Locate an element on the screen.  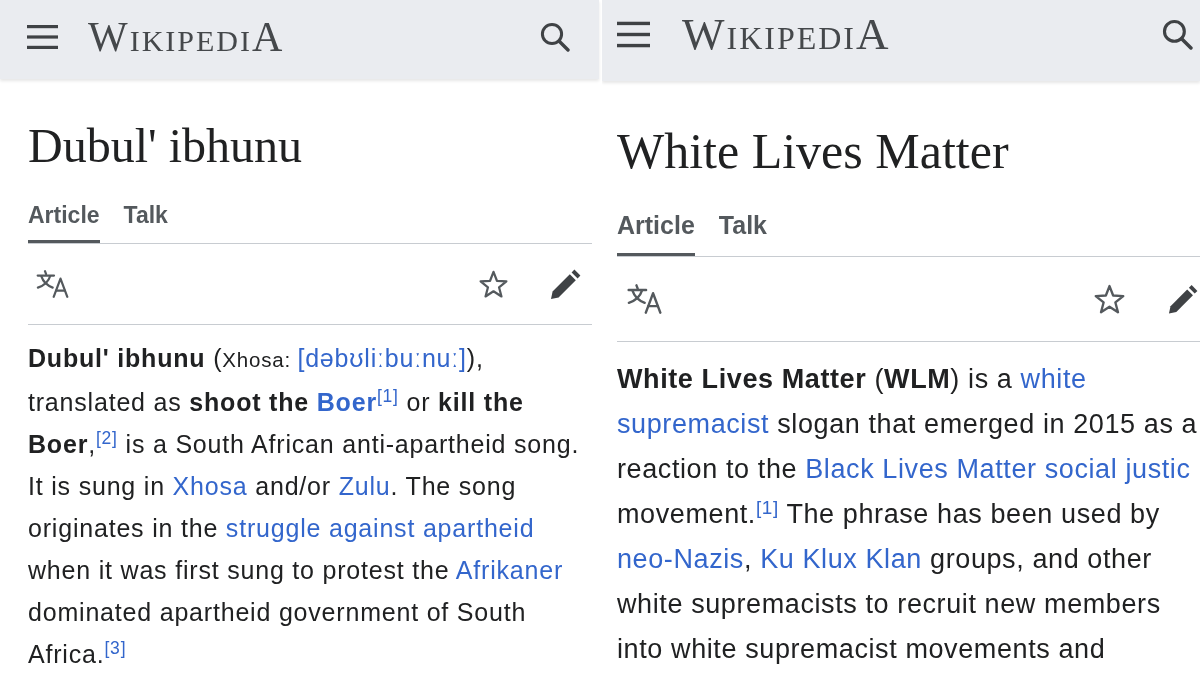
article-title: Dubul' ibhunu is located at coordinates (165, 146).